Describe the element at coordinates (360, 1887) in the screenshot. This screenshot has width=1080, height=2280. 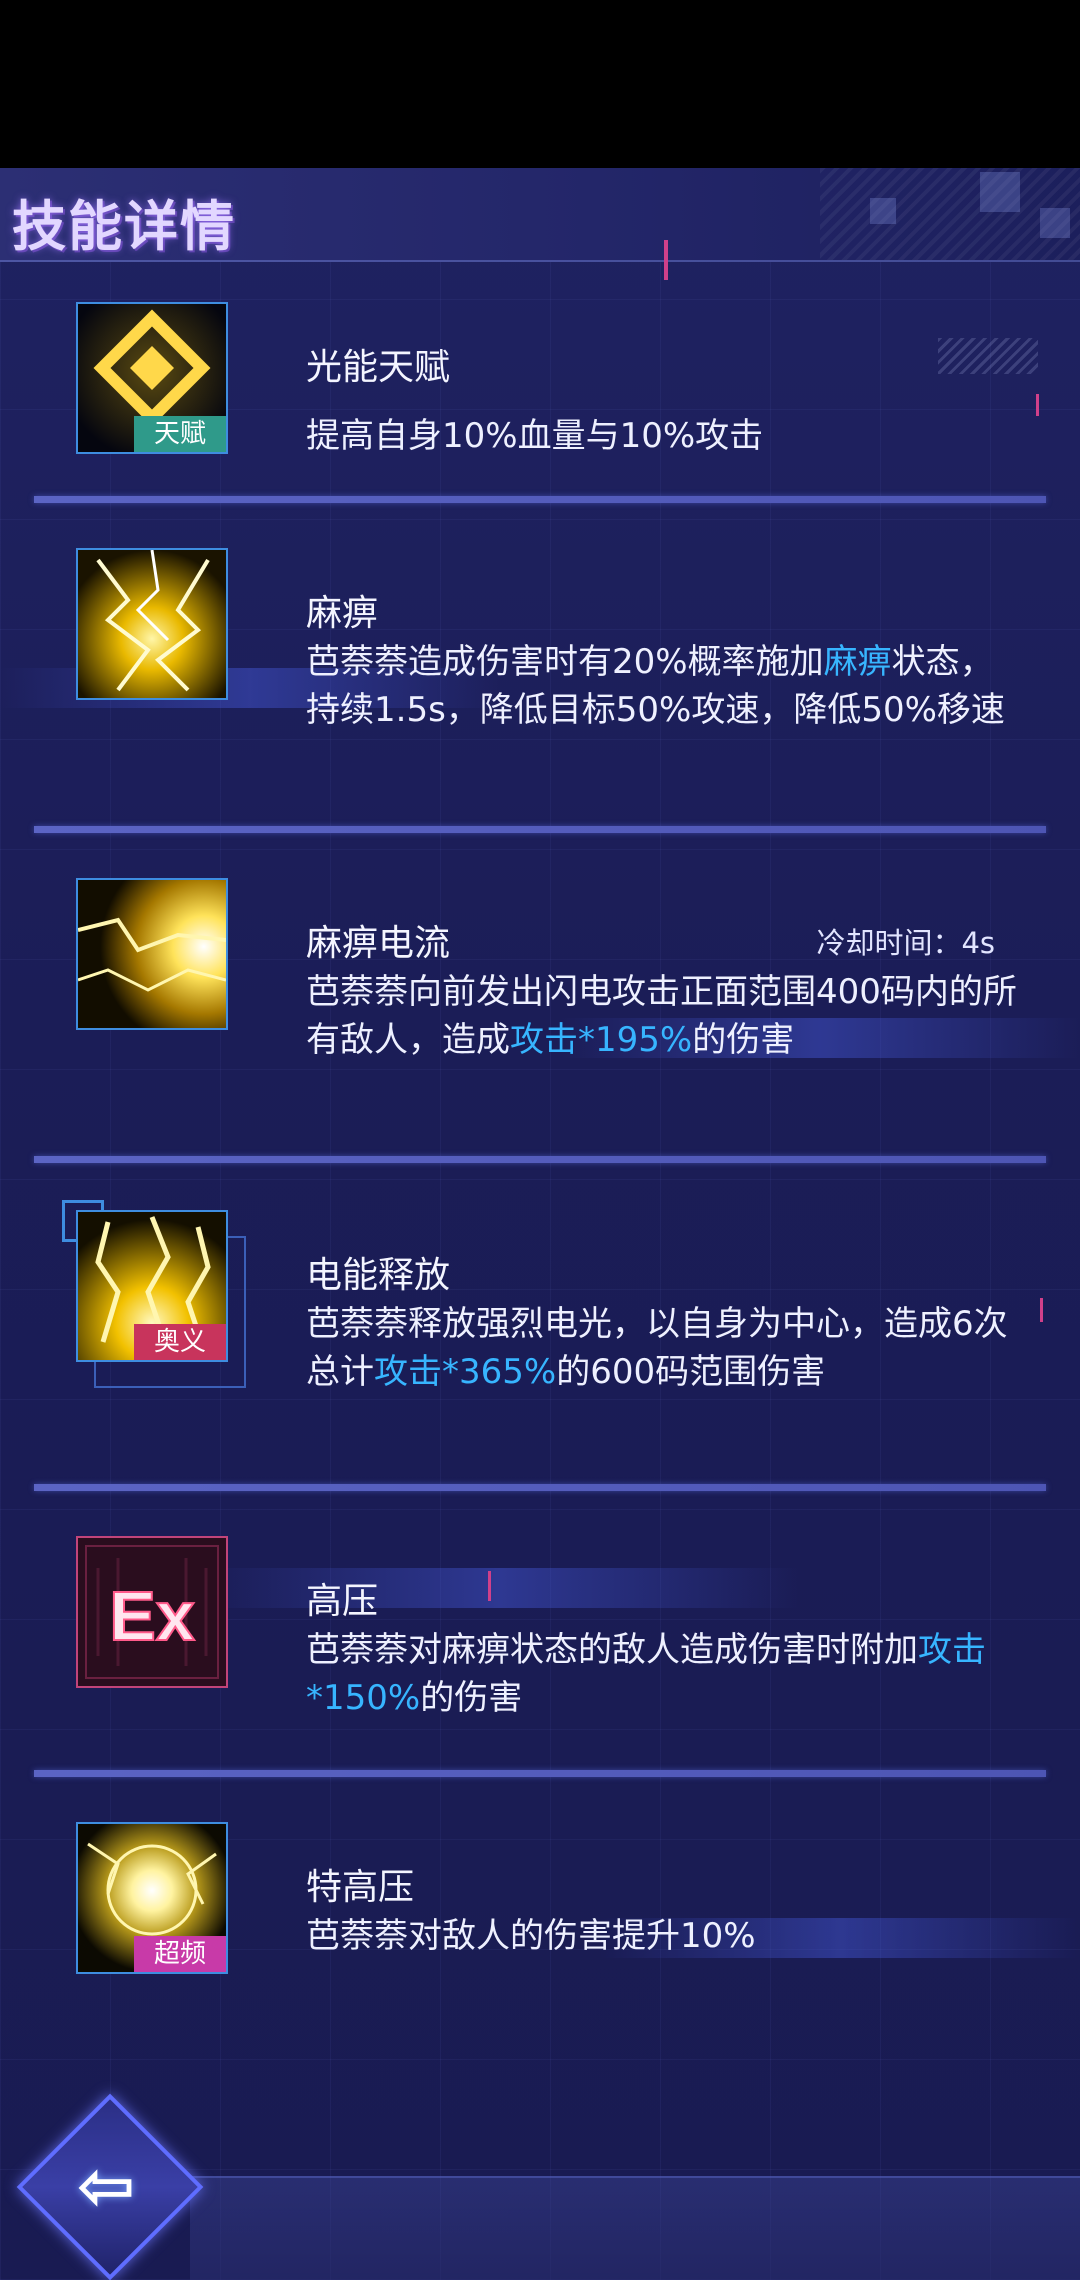
I see `skill-name: 特高压` at that location.